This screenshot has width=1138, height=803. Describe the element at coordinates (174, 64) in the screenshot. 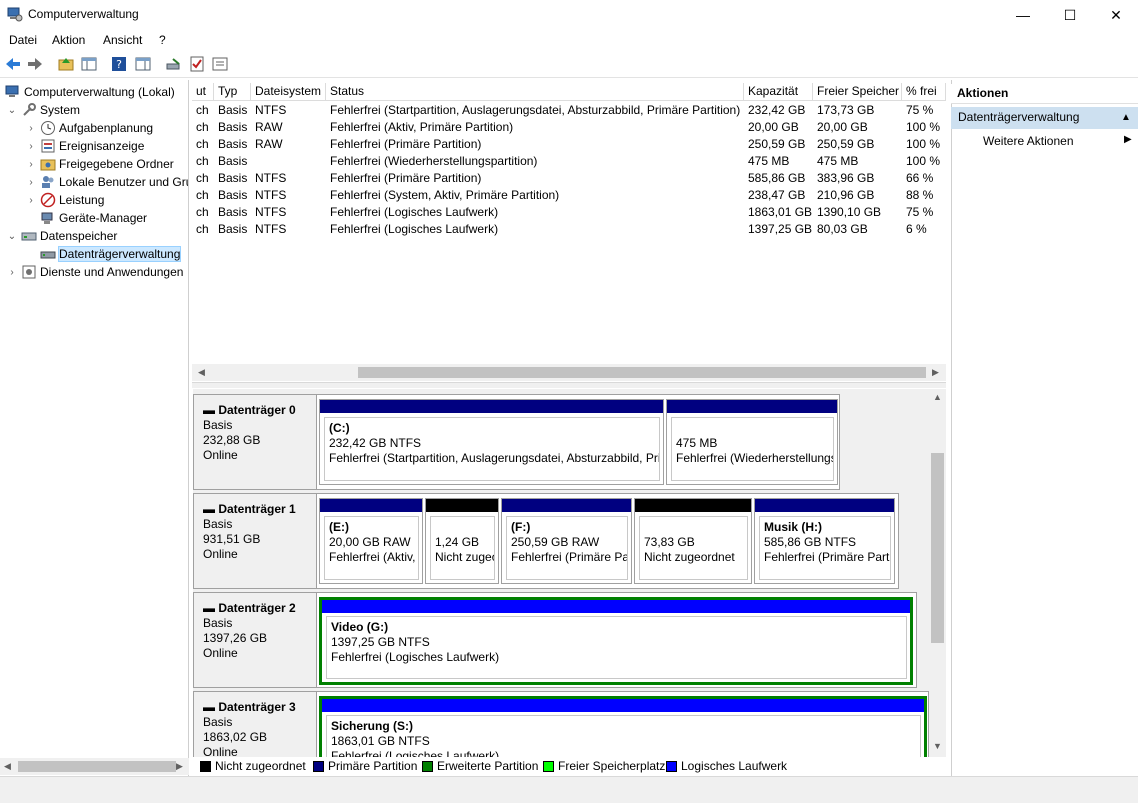

I see `connect-drive-icon` at that location.